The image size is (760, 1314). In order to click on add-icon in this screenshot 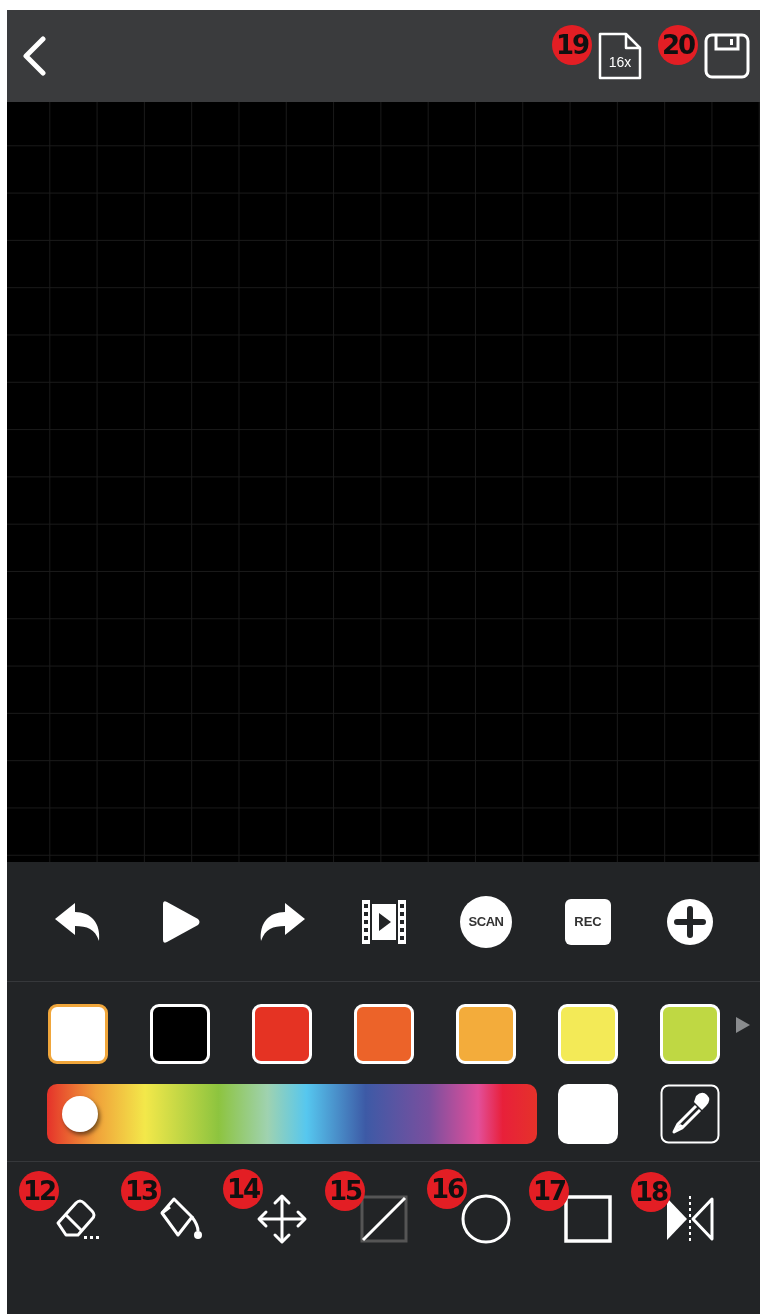, I will do `click(690, 921)`.